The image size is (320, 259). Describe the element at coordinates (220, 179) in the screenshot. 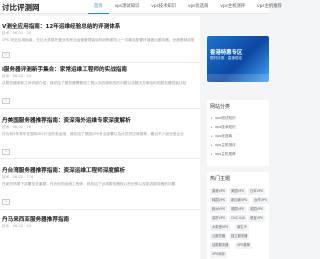

I see `hot-tags-title: 热门主题` at that location.